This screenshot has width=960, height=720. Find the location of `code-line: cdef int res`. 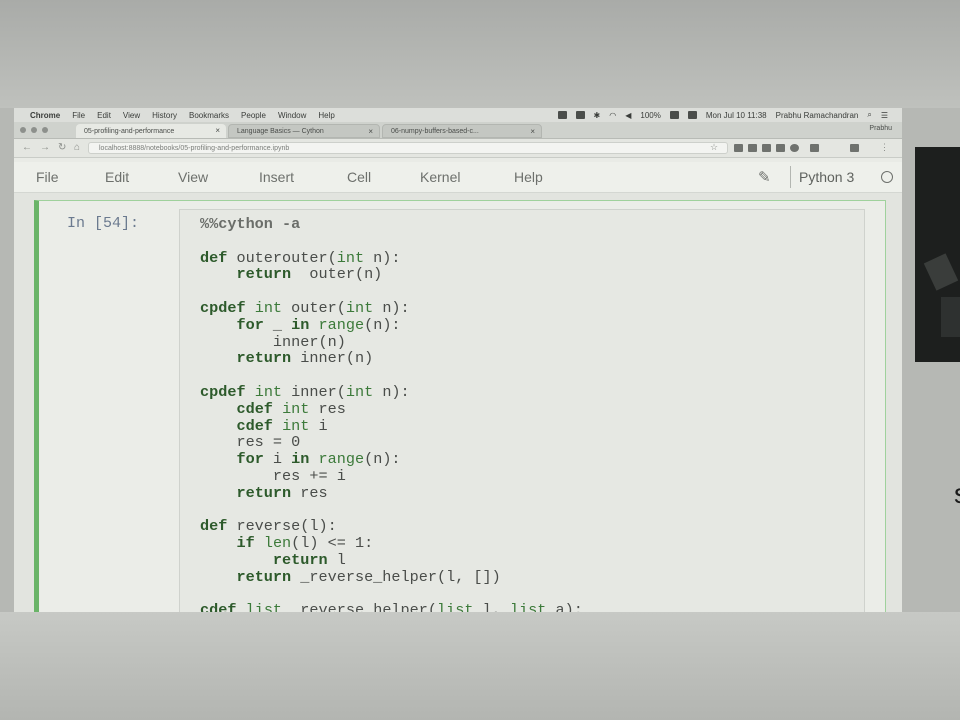

code-line: cdef int res is located at coordinates (291, 408).